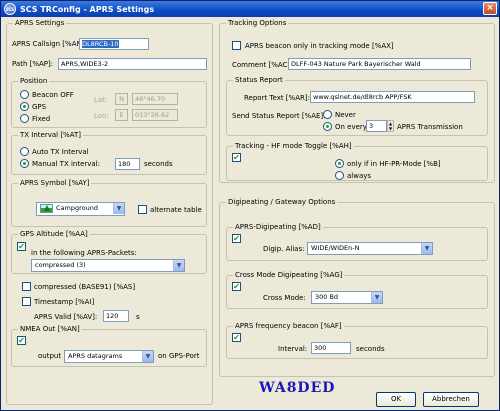  What do you see at coordinates (490, 8) in the screenshot?
I see `close-button: ×` at bounding box center [490, 8].